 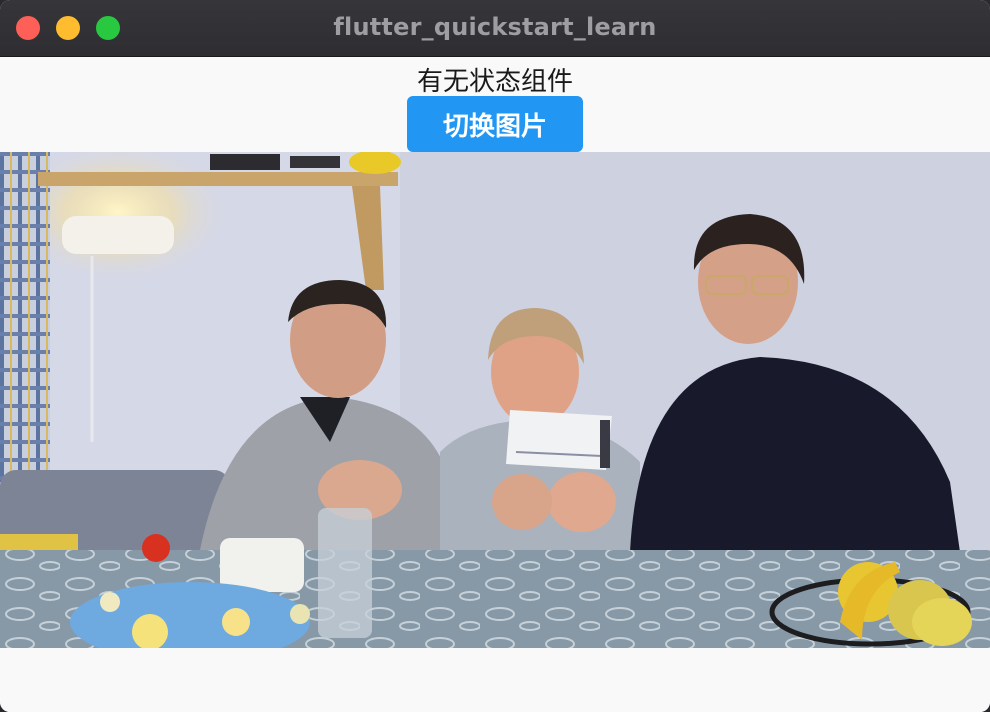 What do you see at coordinates (494, 82) in the screenshot?
I see `page-heading: 有无状态组件` at bounding box center [494, 82].